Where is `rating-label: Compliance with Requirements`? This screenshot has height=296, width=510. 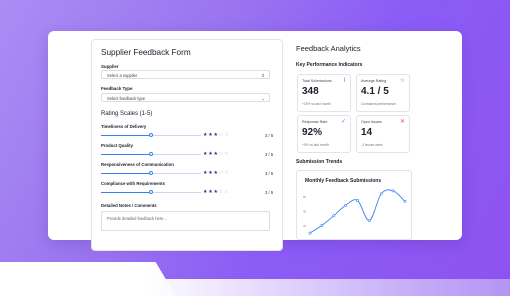
rating-label: Compliance with Requirements is located at coordinates (133, 183).